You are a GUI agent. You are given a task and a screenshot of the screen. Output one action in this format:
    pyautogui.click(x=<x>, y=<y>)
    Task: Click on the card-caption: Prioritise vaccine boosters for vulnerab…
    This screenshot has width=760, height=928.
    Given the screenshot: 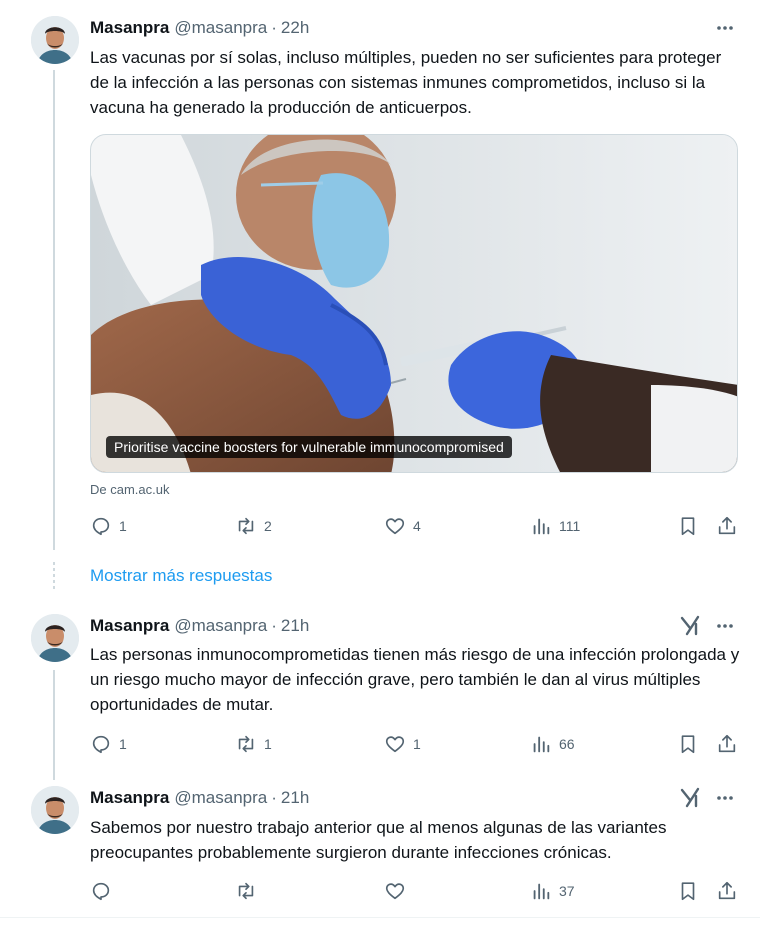 What is the action you would take?
    pyautogui.click(x=309, y=447)
    